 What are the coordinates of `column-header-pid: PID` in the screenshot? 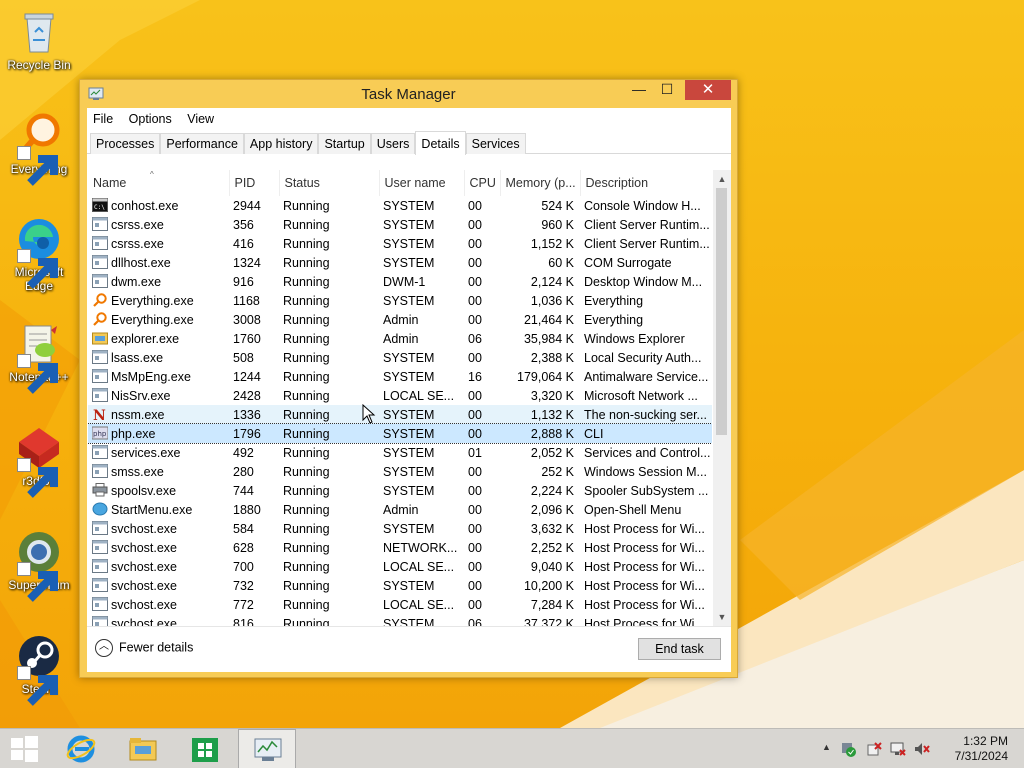 It's located at (254, 183).